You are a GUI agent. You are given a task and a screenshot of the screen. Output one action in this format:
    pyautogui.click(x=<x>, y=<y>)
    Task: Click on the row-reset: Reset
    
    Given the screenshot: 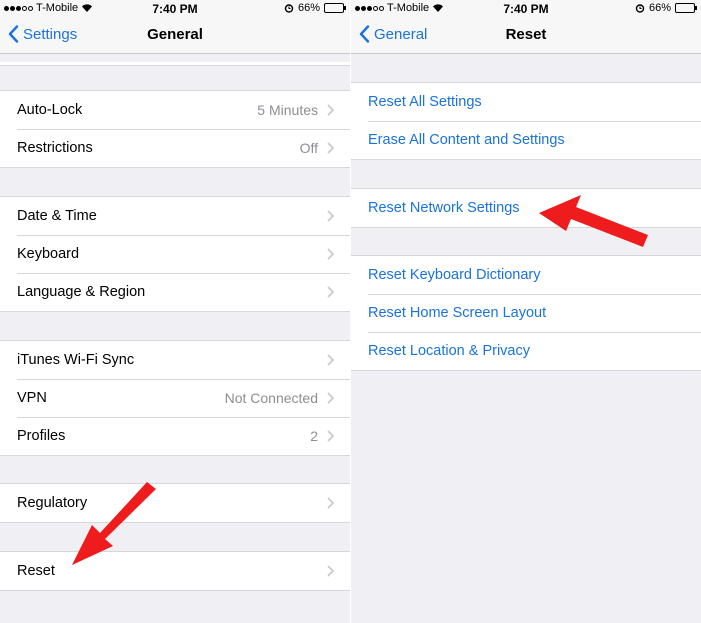 What is the action you would take?
    pyautogui.click(x=175, y=571)
    